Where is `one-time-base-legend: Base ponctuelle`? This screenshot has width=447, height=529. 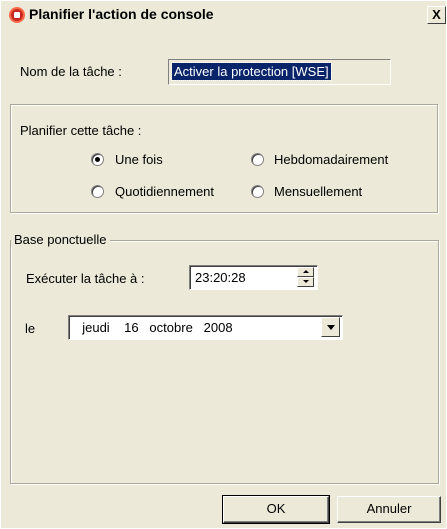
one-time-base-legend: Base ponctuelle is located at coordinates (60, 239).